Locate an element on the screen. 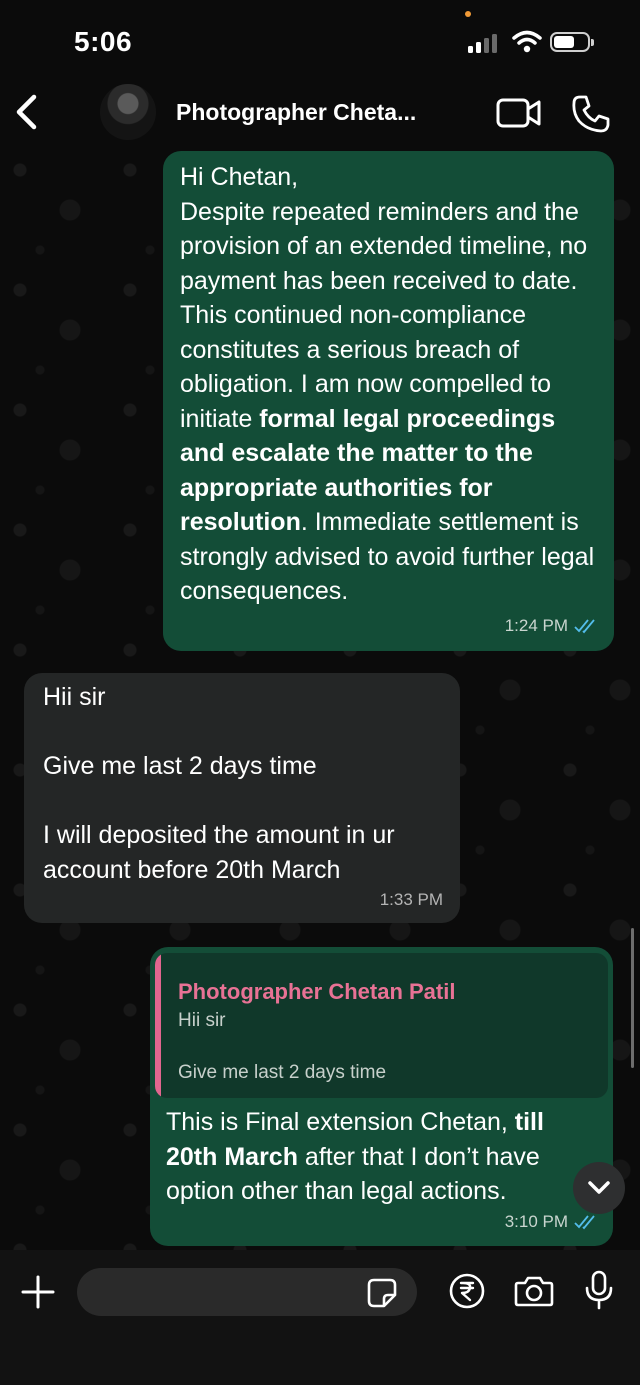  contact-avatar is located at coordinates (128, 112).